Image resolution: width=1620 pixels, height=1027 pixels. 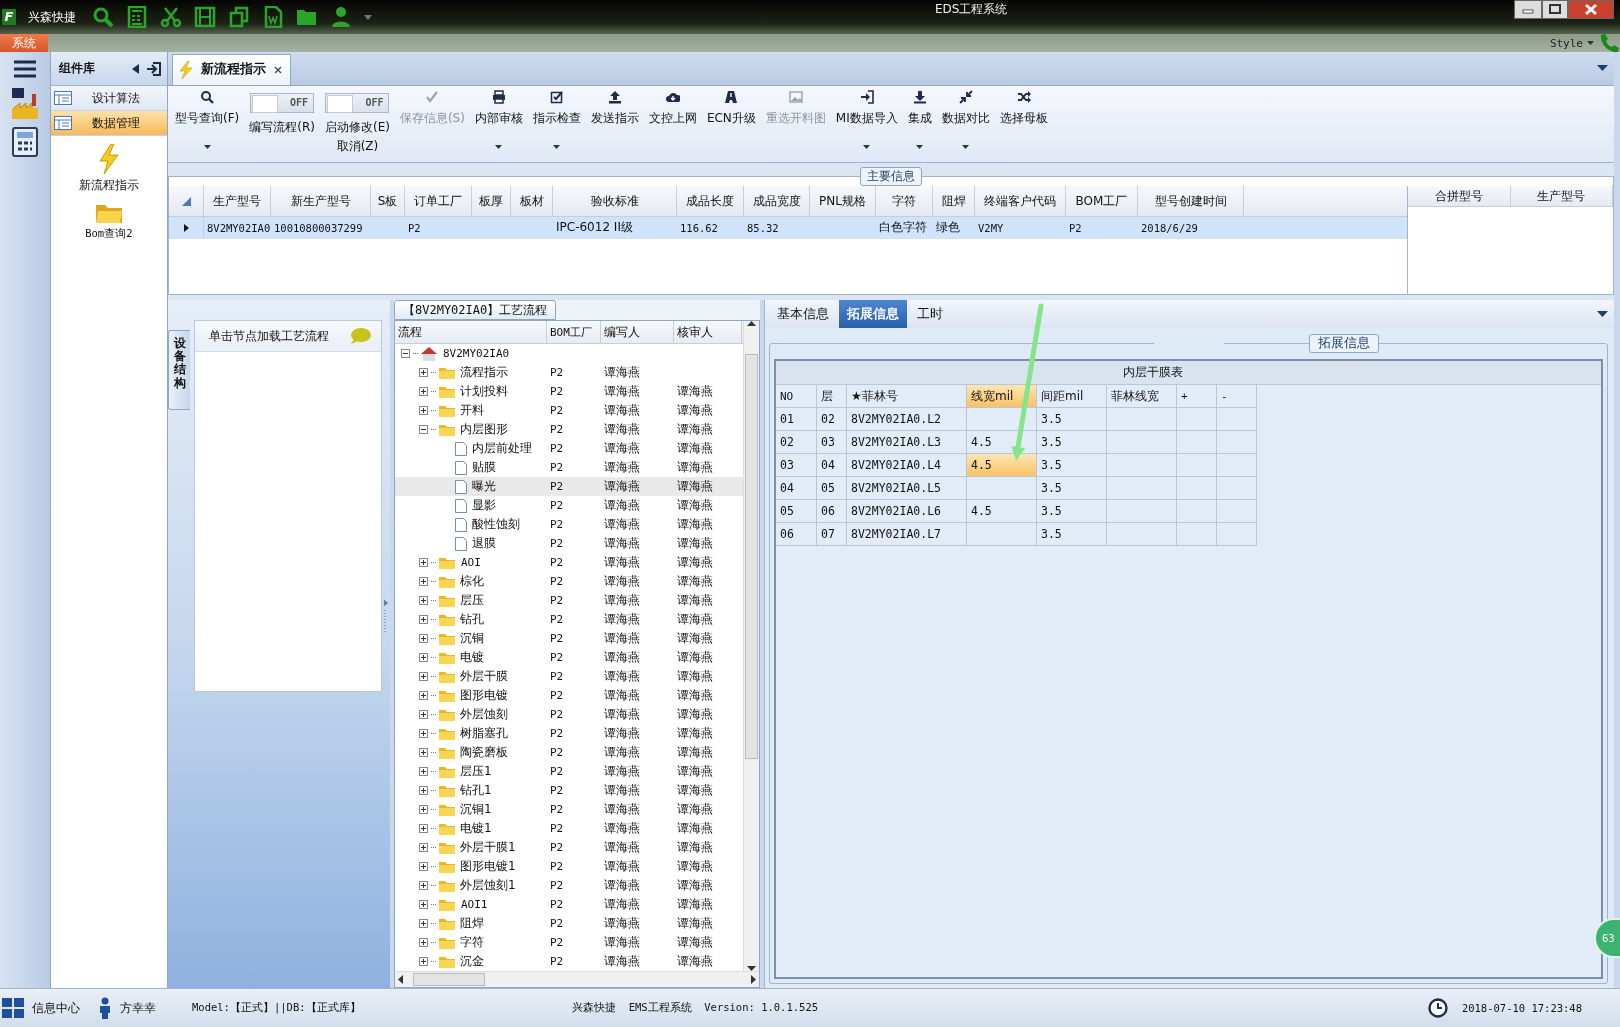 I want to click on column-header: -, so click(x=1237, y=396).